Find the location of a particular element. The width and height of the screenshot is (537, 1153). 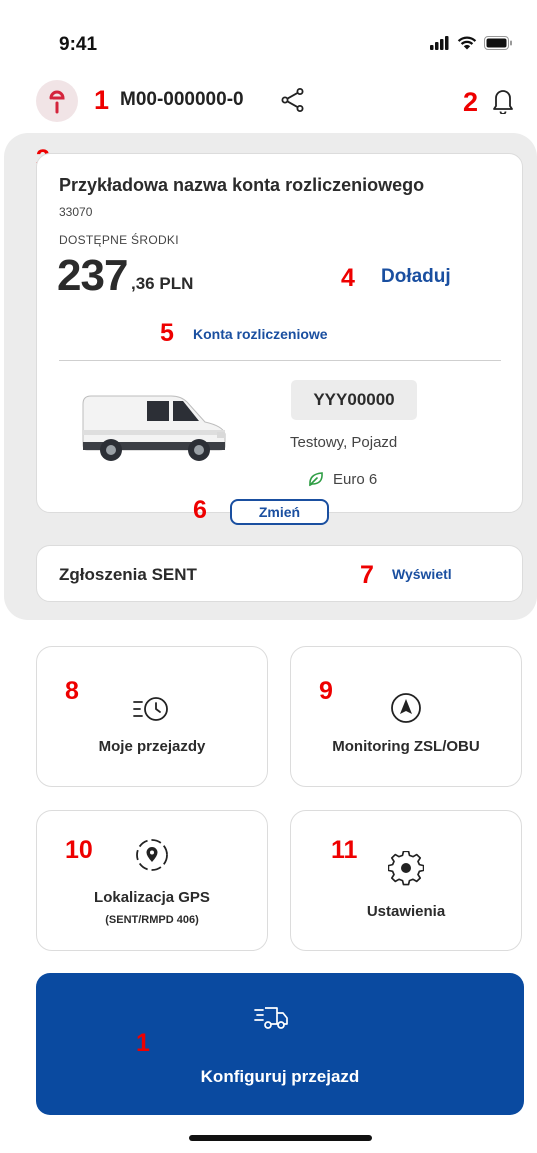

funds-value: 237 is located at coordinates (92, 275).